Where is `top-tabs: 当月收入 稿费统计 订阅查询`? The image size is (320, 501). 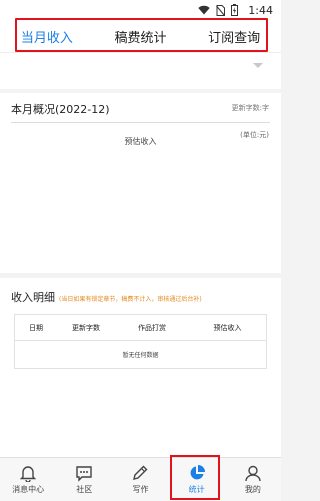 top-tabs: 当月收入 稿费统计 订阅查询 is located at coordinates (140, 37).